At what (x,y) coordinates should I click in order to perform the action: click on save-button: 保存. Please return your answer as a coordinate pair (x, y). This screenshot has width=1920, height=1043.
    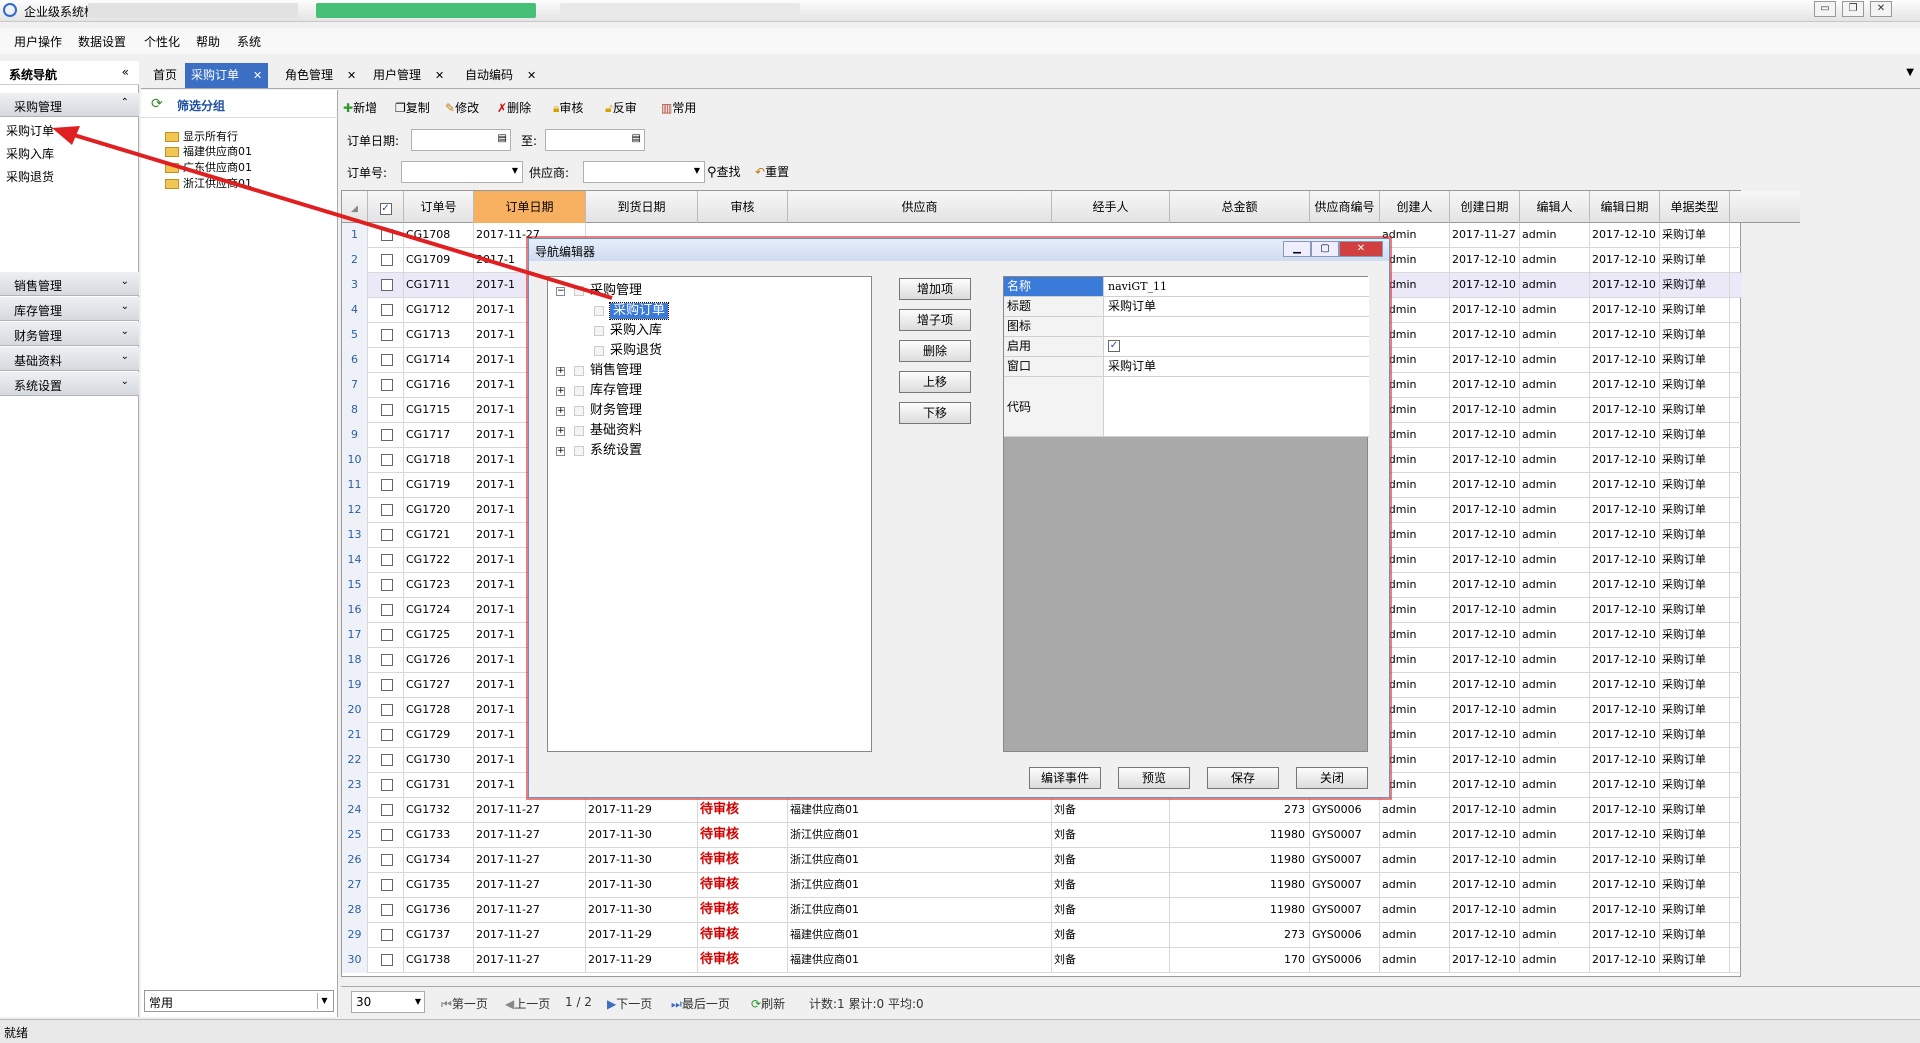
    Looking at the image, I should click on (1243, 778).